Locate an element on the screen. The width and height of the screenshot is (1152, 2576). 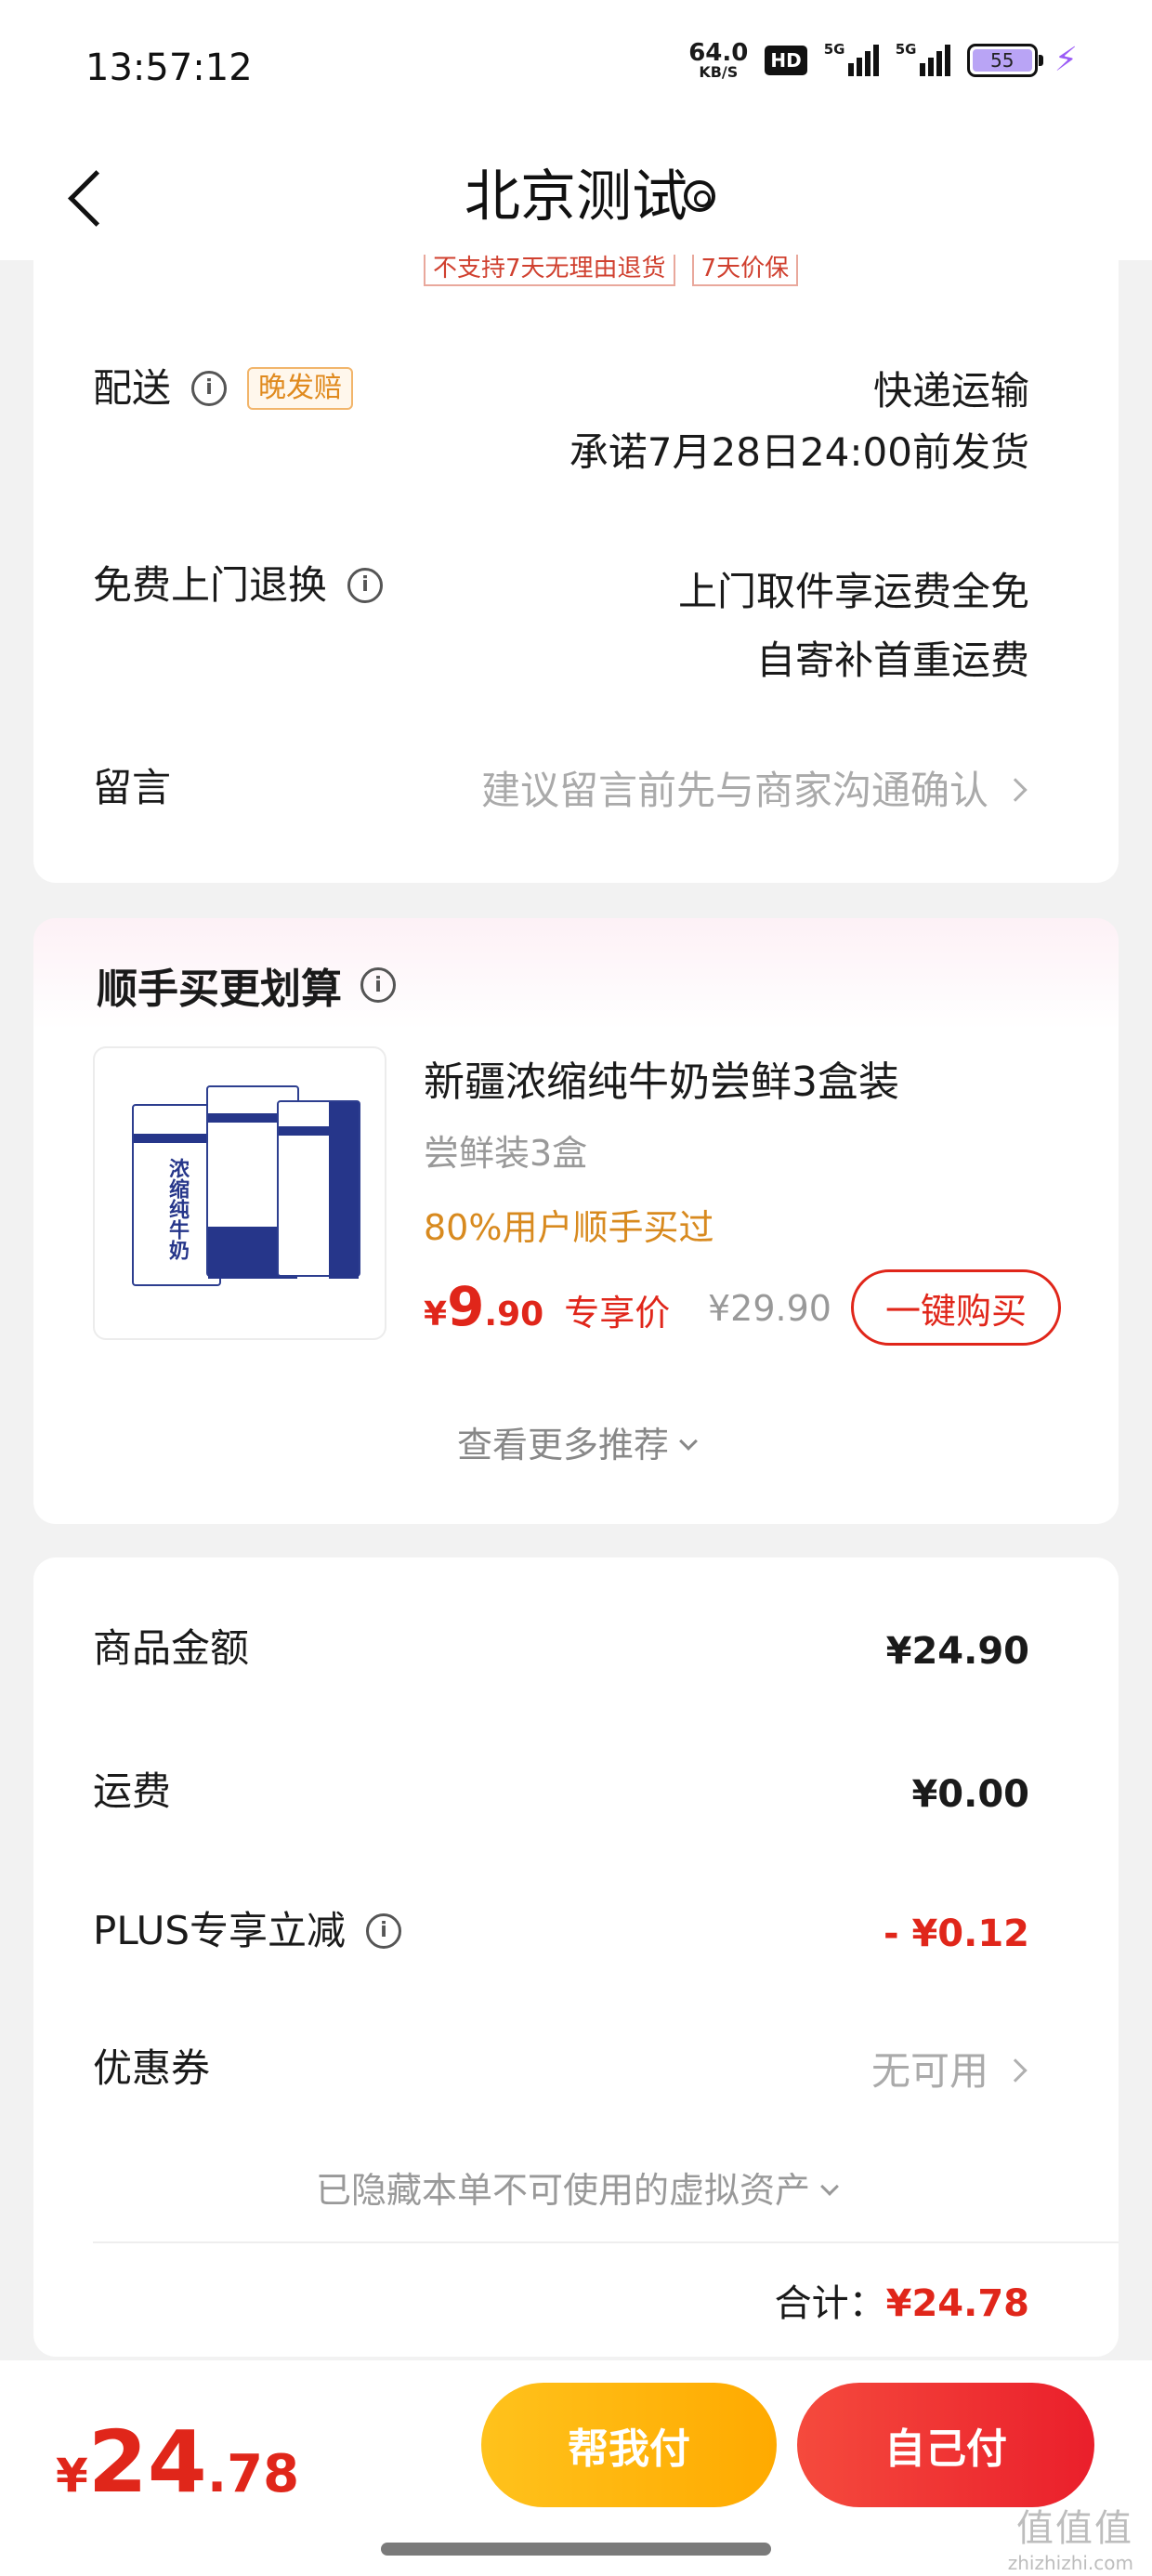
product-spec: 尝鲜装3盒 is located at coordinates (506, 1153).